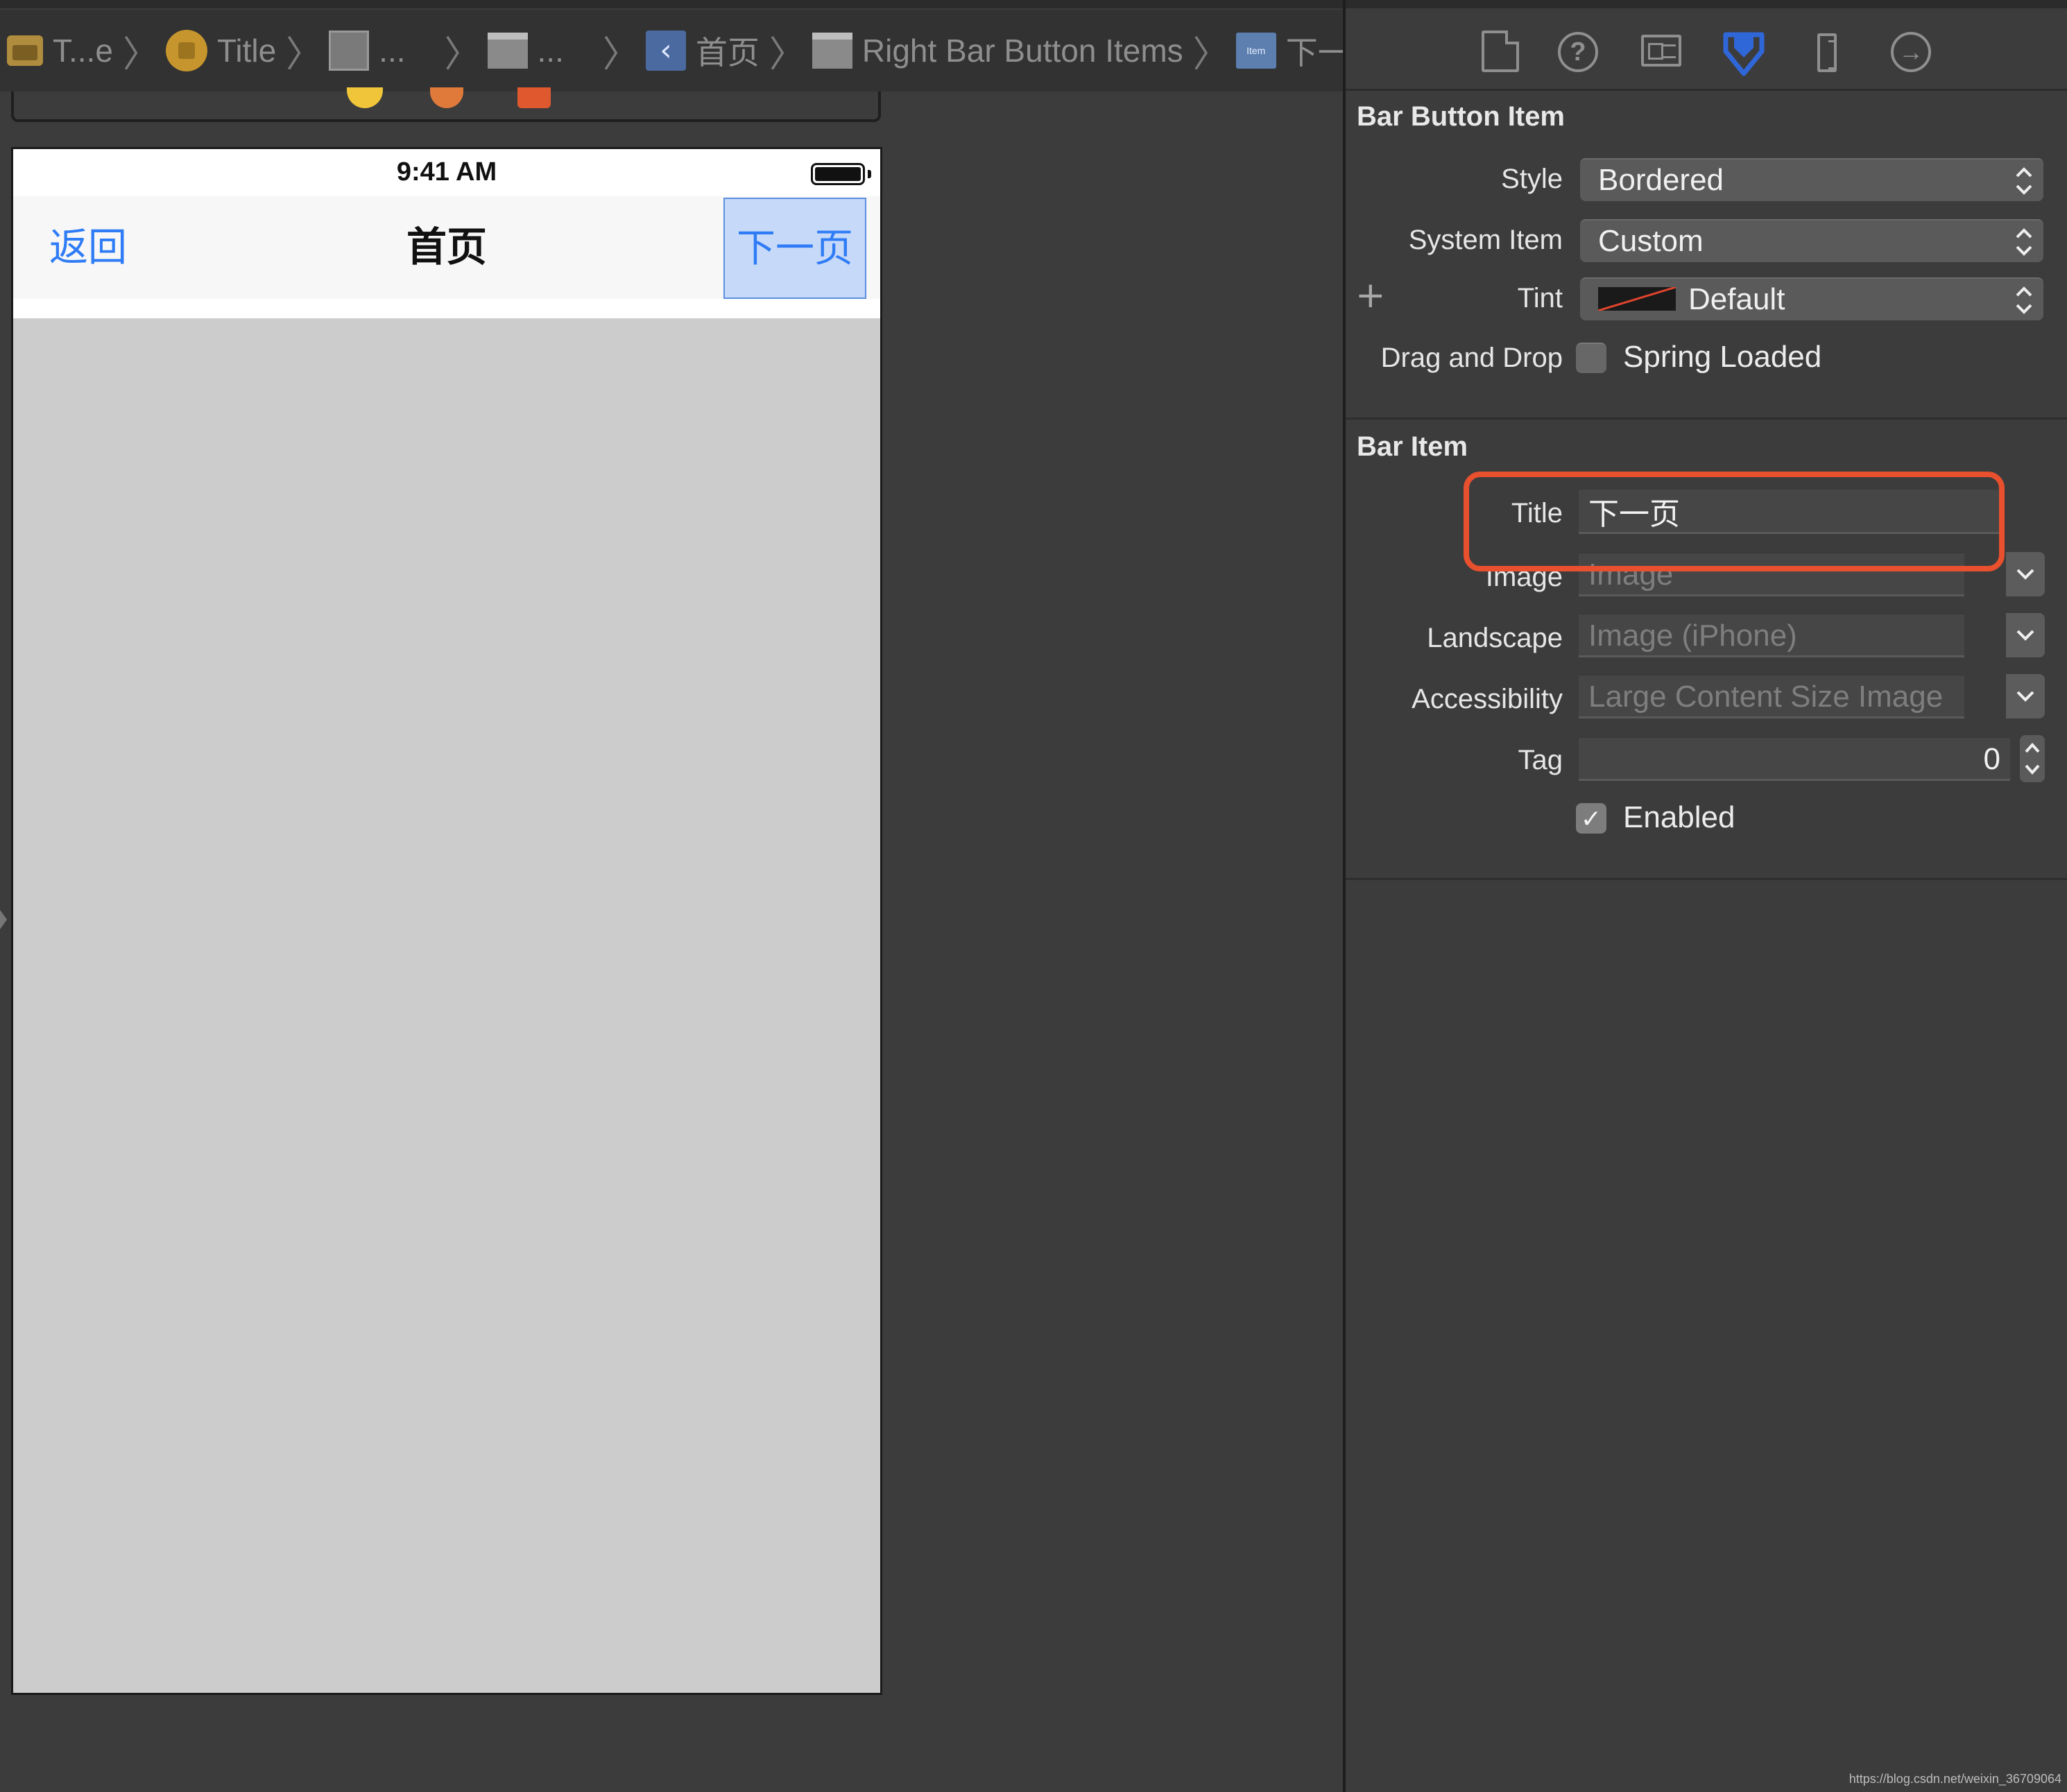  I want to click on view-controller-dock-icon, so click(365, 97).